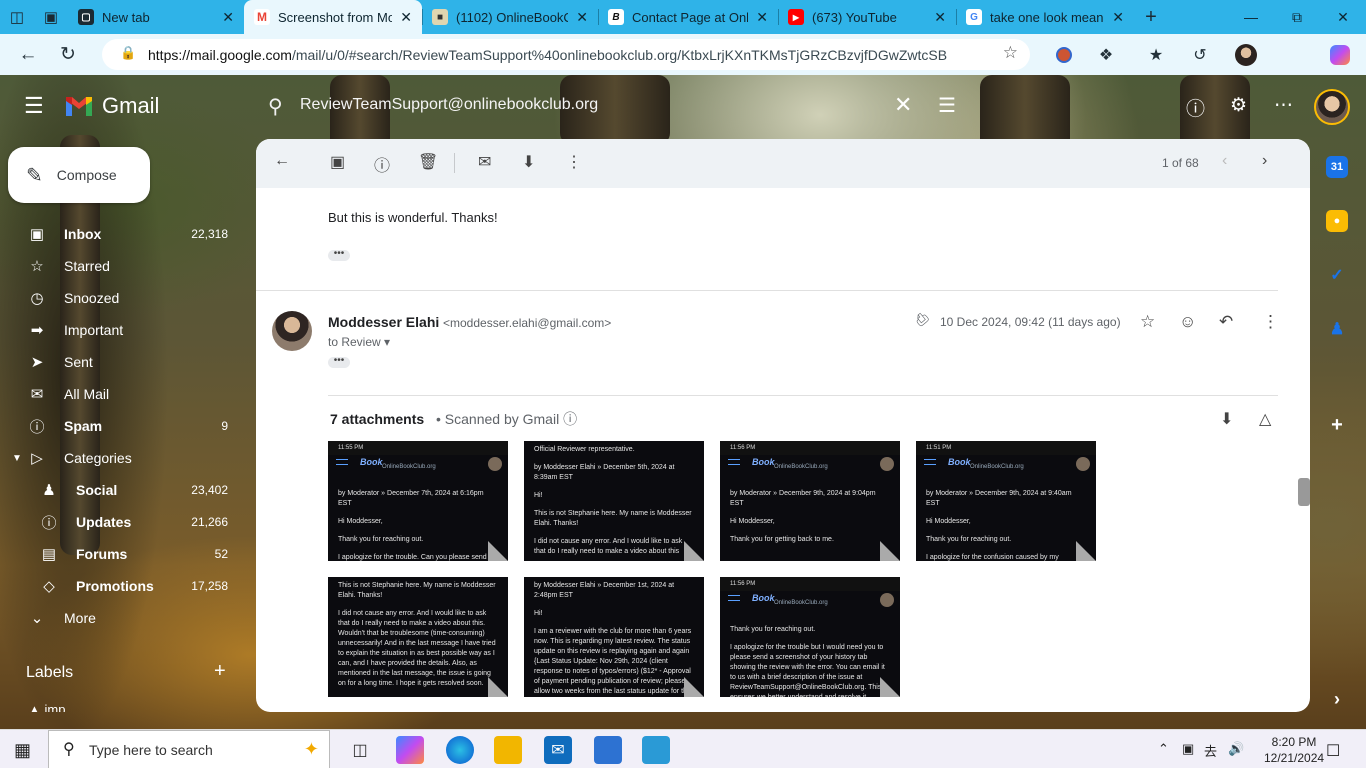 The height and width of the screenshot is (768, 1366). I want to click on settings-gear-icon: ⚙, so click(1238, 105).